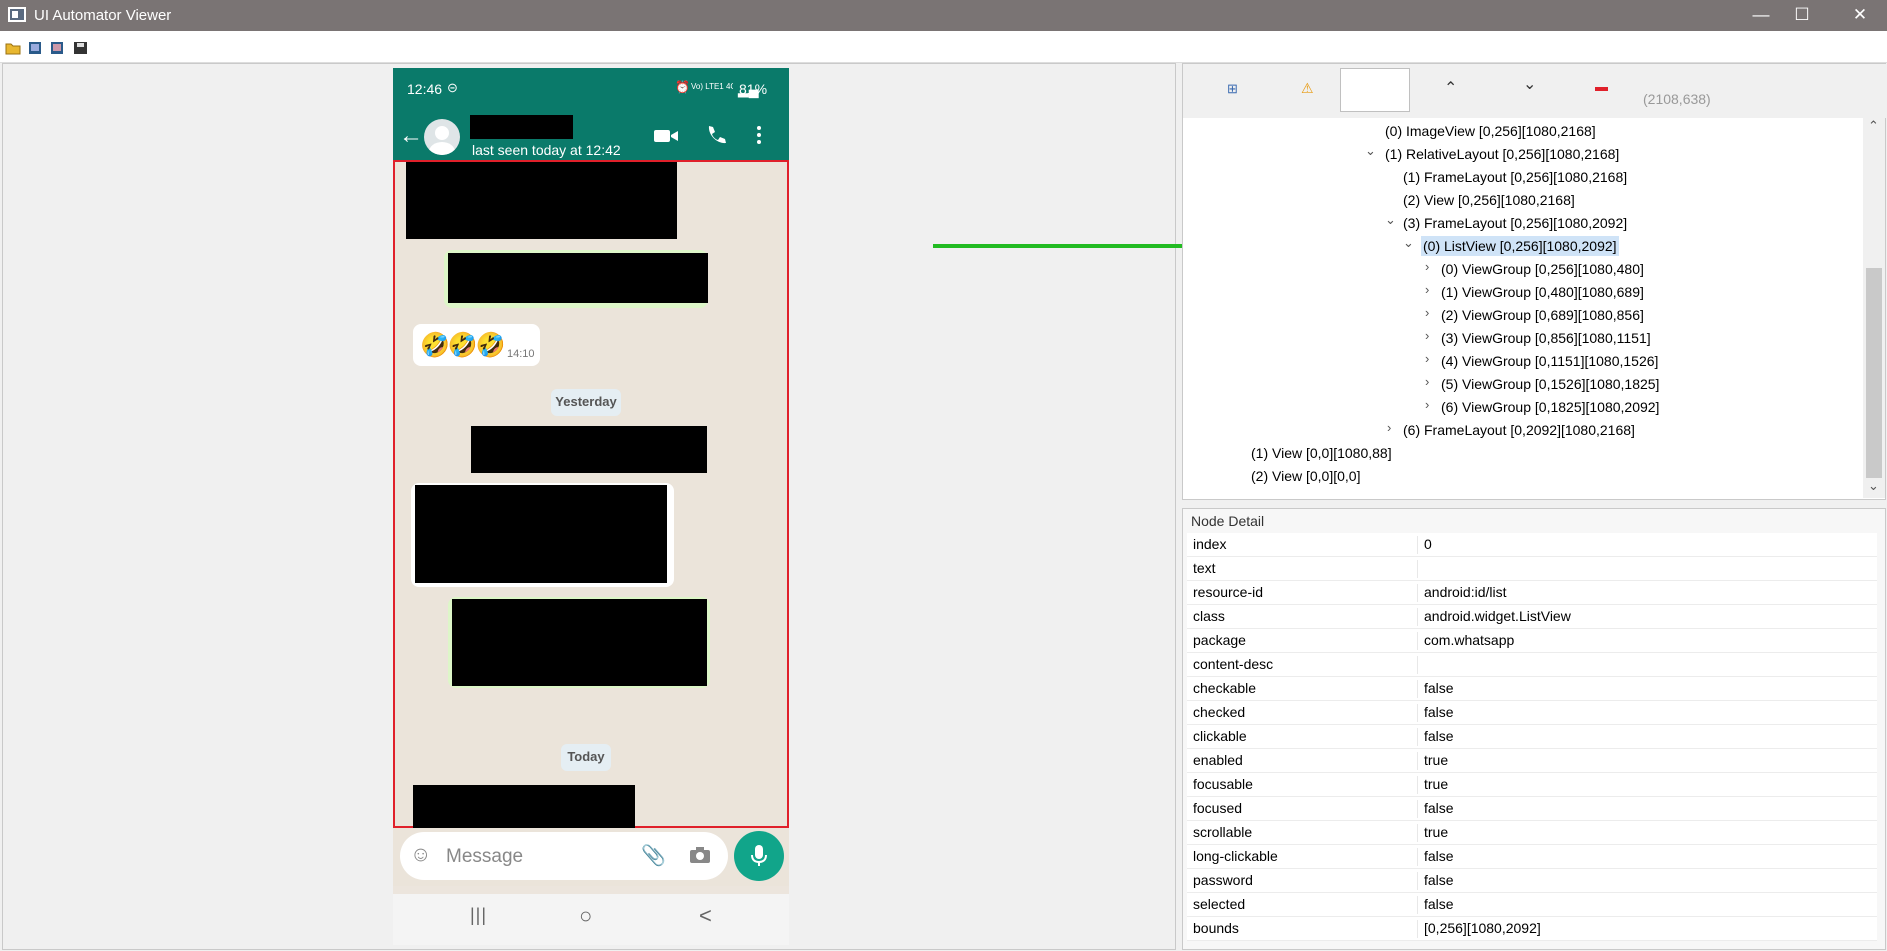 This screenshot has height=951, width=1887. I want to click on property-value: [0,256][1080,2092], so click(1479, 929).